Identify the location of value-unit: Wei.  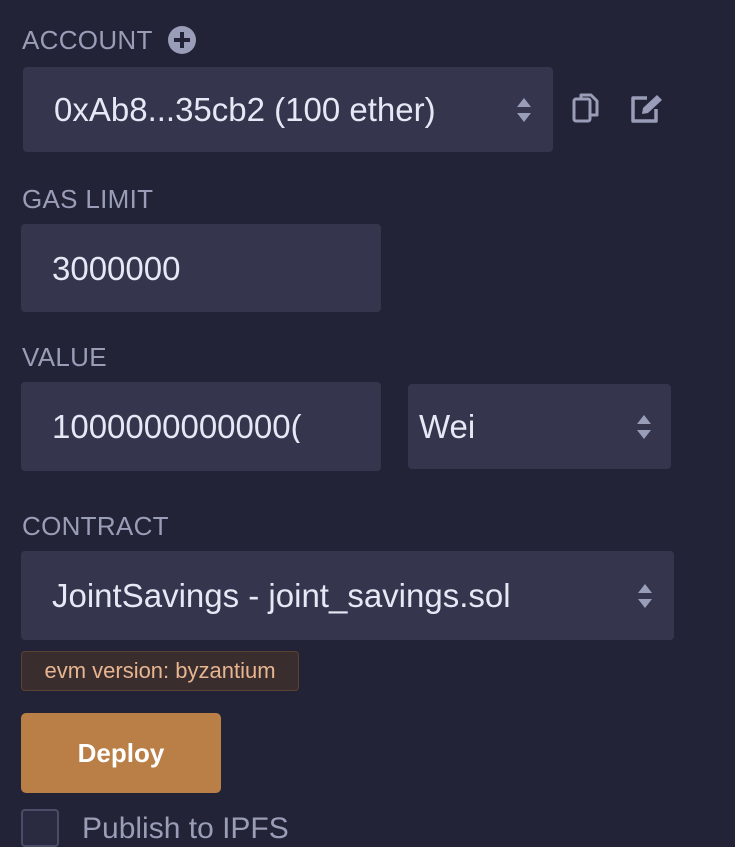
(447, 426).